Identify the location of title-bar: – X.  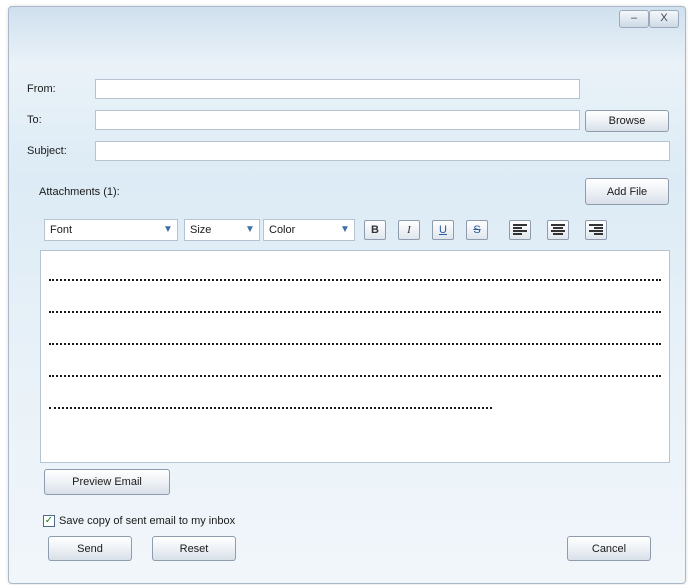
(347, 21).